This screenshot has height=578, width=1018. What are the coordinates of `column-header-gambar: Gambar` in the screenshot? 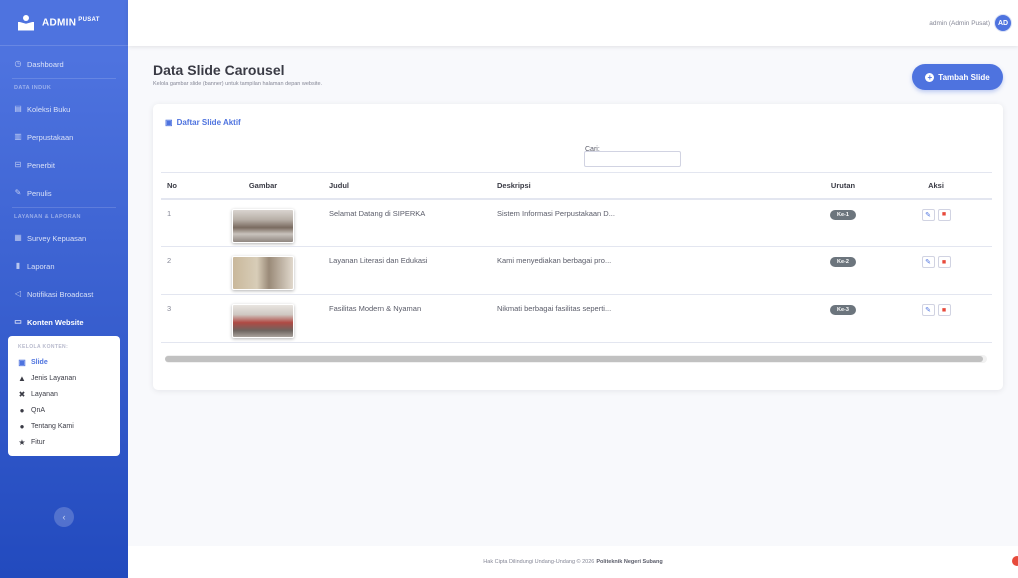 It's located at (263, 186).